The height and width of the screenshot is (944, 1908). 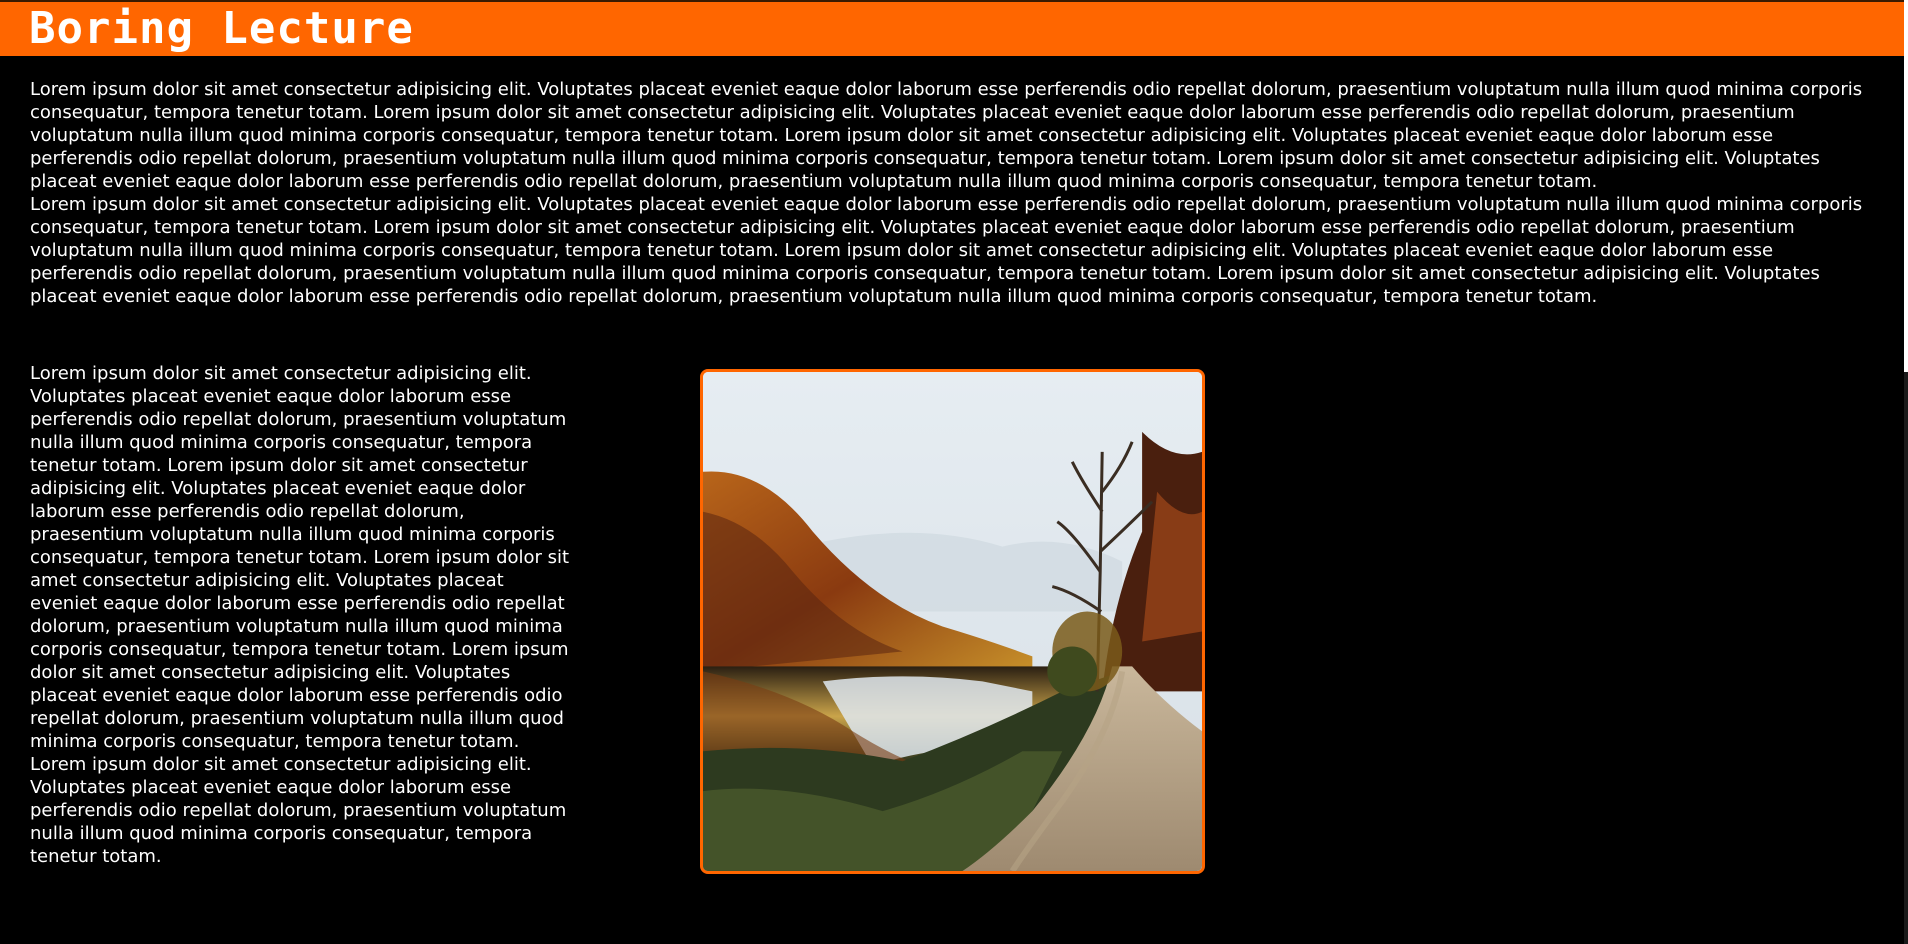 What do you see at coordinates (952, 28) in the screenshot?
I see `page-header: Boring Lecture` at bounding box center [952, 28].